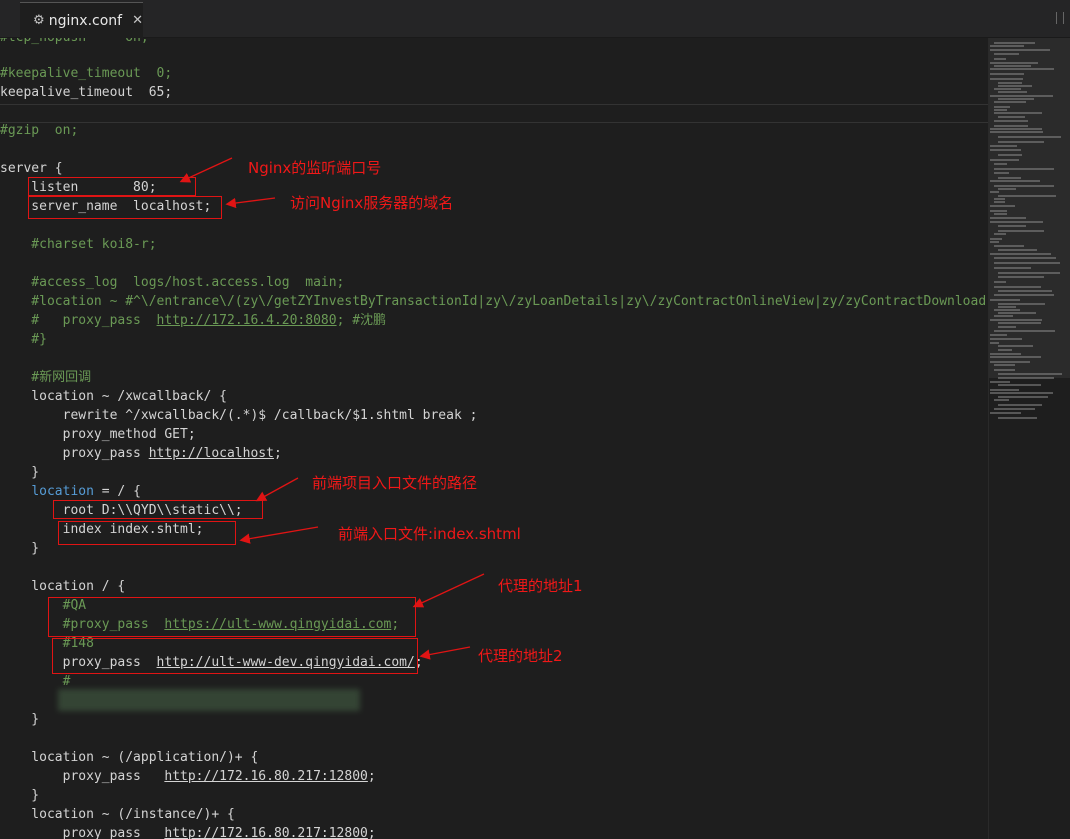 Image resolution: width=1070 pixels, height=839 pixels. What do you see at coordinates (117, 814) in the screenshot?
I see `code-line: location ~ (/instance/)+ {` at bounding box center [117, 814].